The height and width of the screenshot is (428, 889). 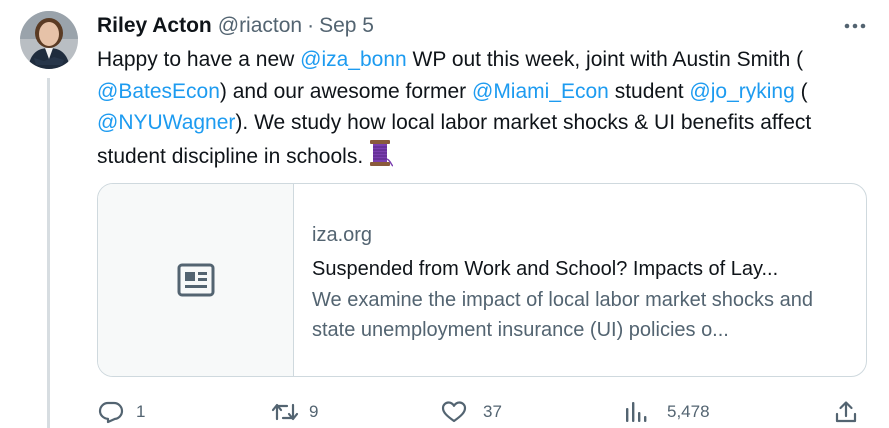 What do you see at coordinates (285, 412) in the screenshot?
I see `retweet-icon` at bounding box center [285, 412].